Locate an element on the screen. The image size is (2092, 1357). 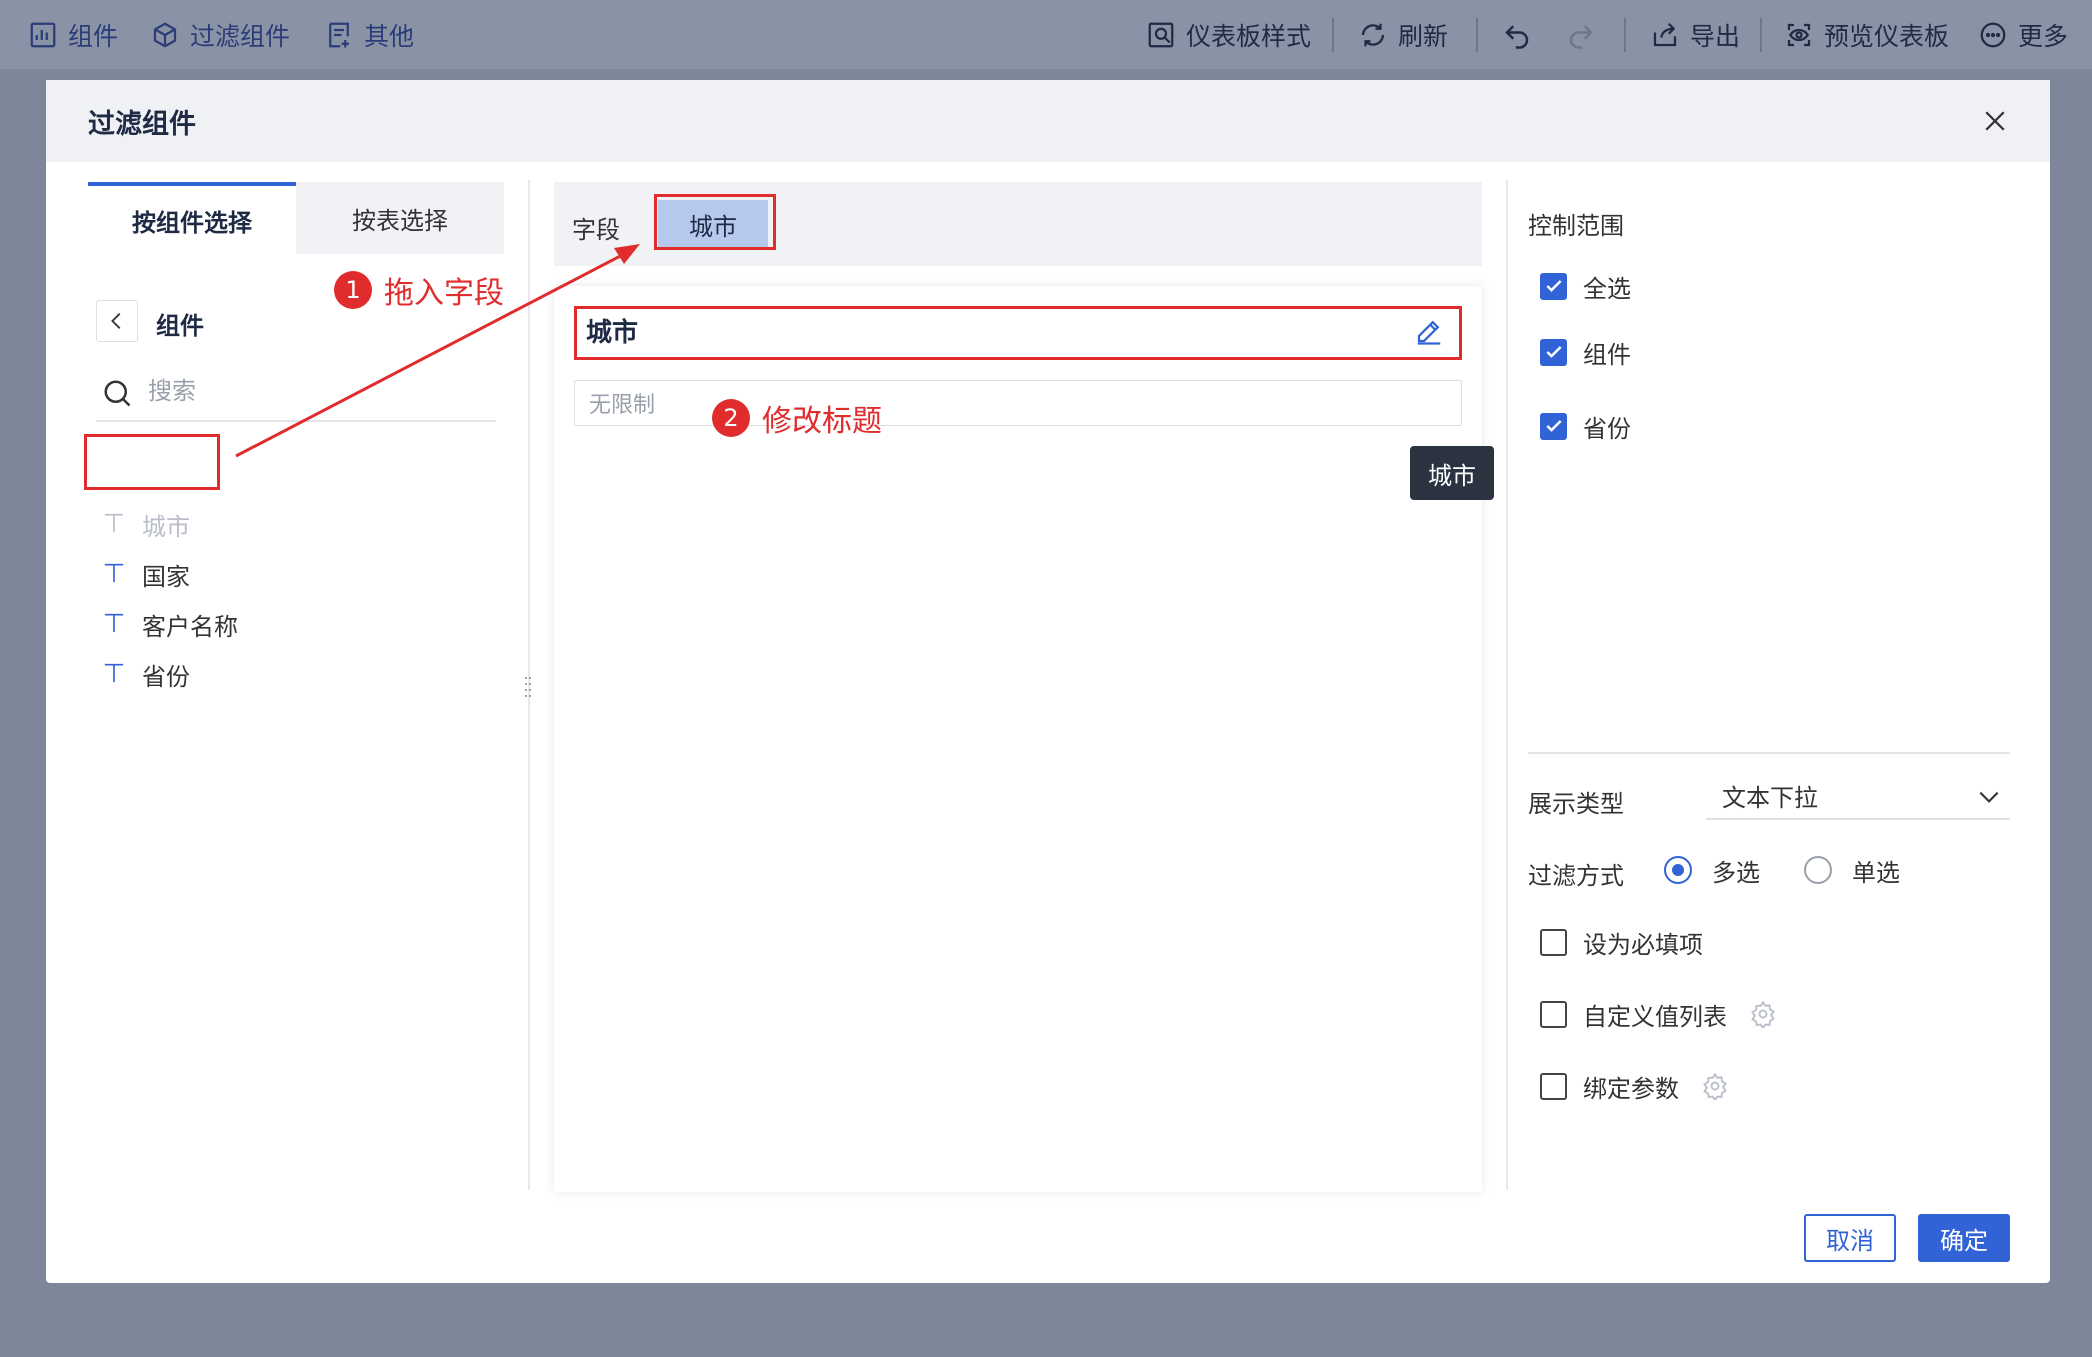
panel-divider is located at coordinates (1507, 685).